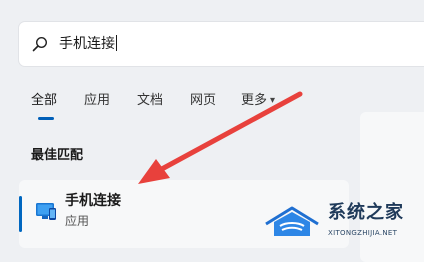  I want to click on watermark: 系统之家 XITONGZHIJIA.NET, so click(343, 222).